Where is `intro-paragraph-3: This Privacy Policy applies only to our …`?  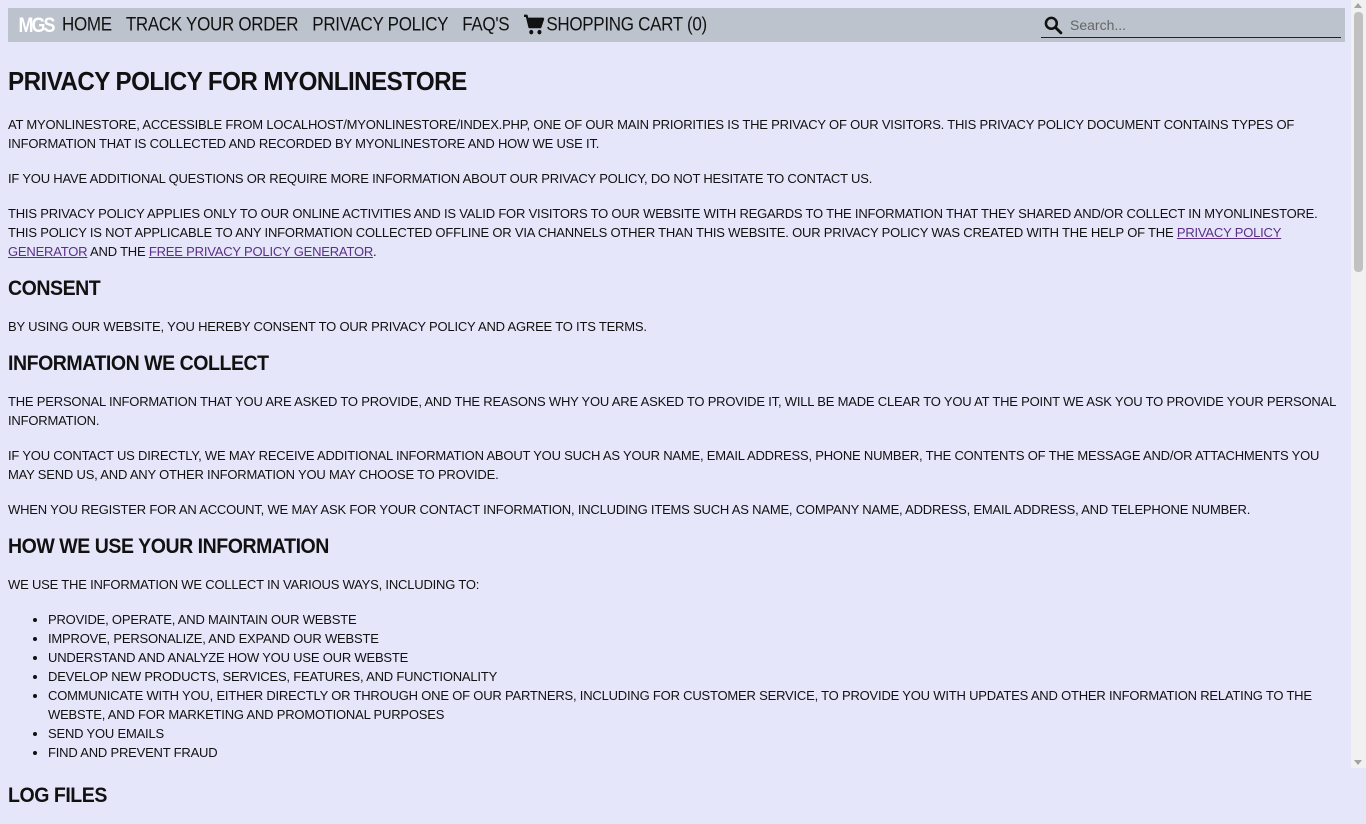
intro-paragraph-3: This Privacy Policy applies only to our … is located at coordinates (676, 232).